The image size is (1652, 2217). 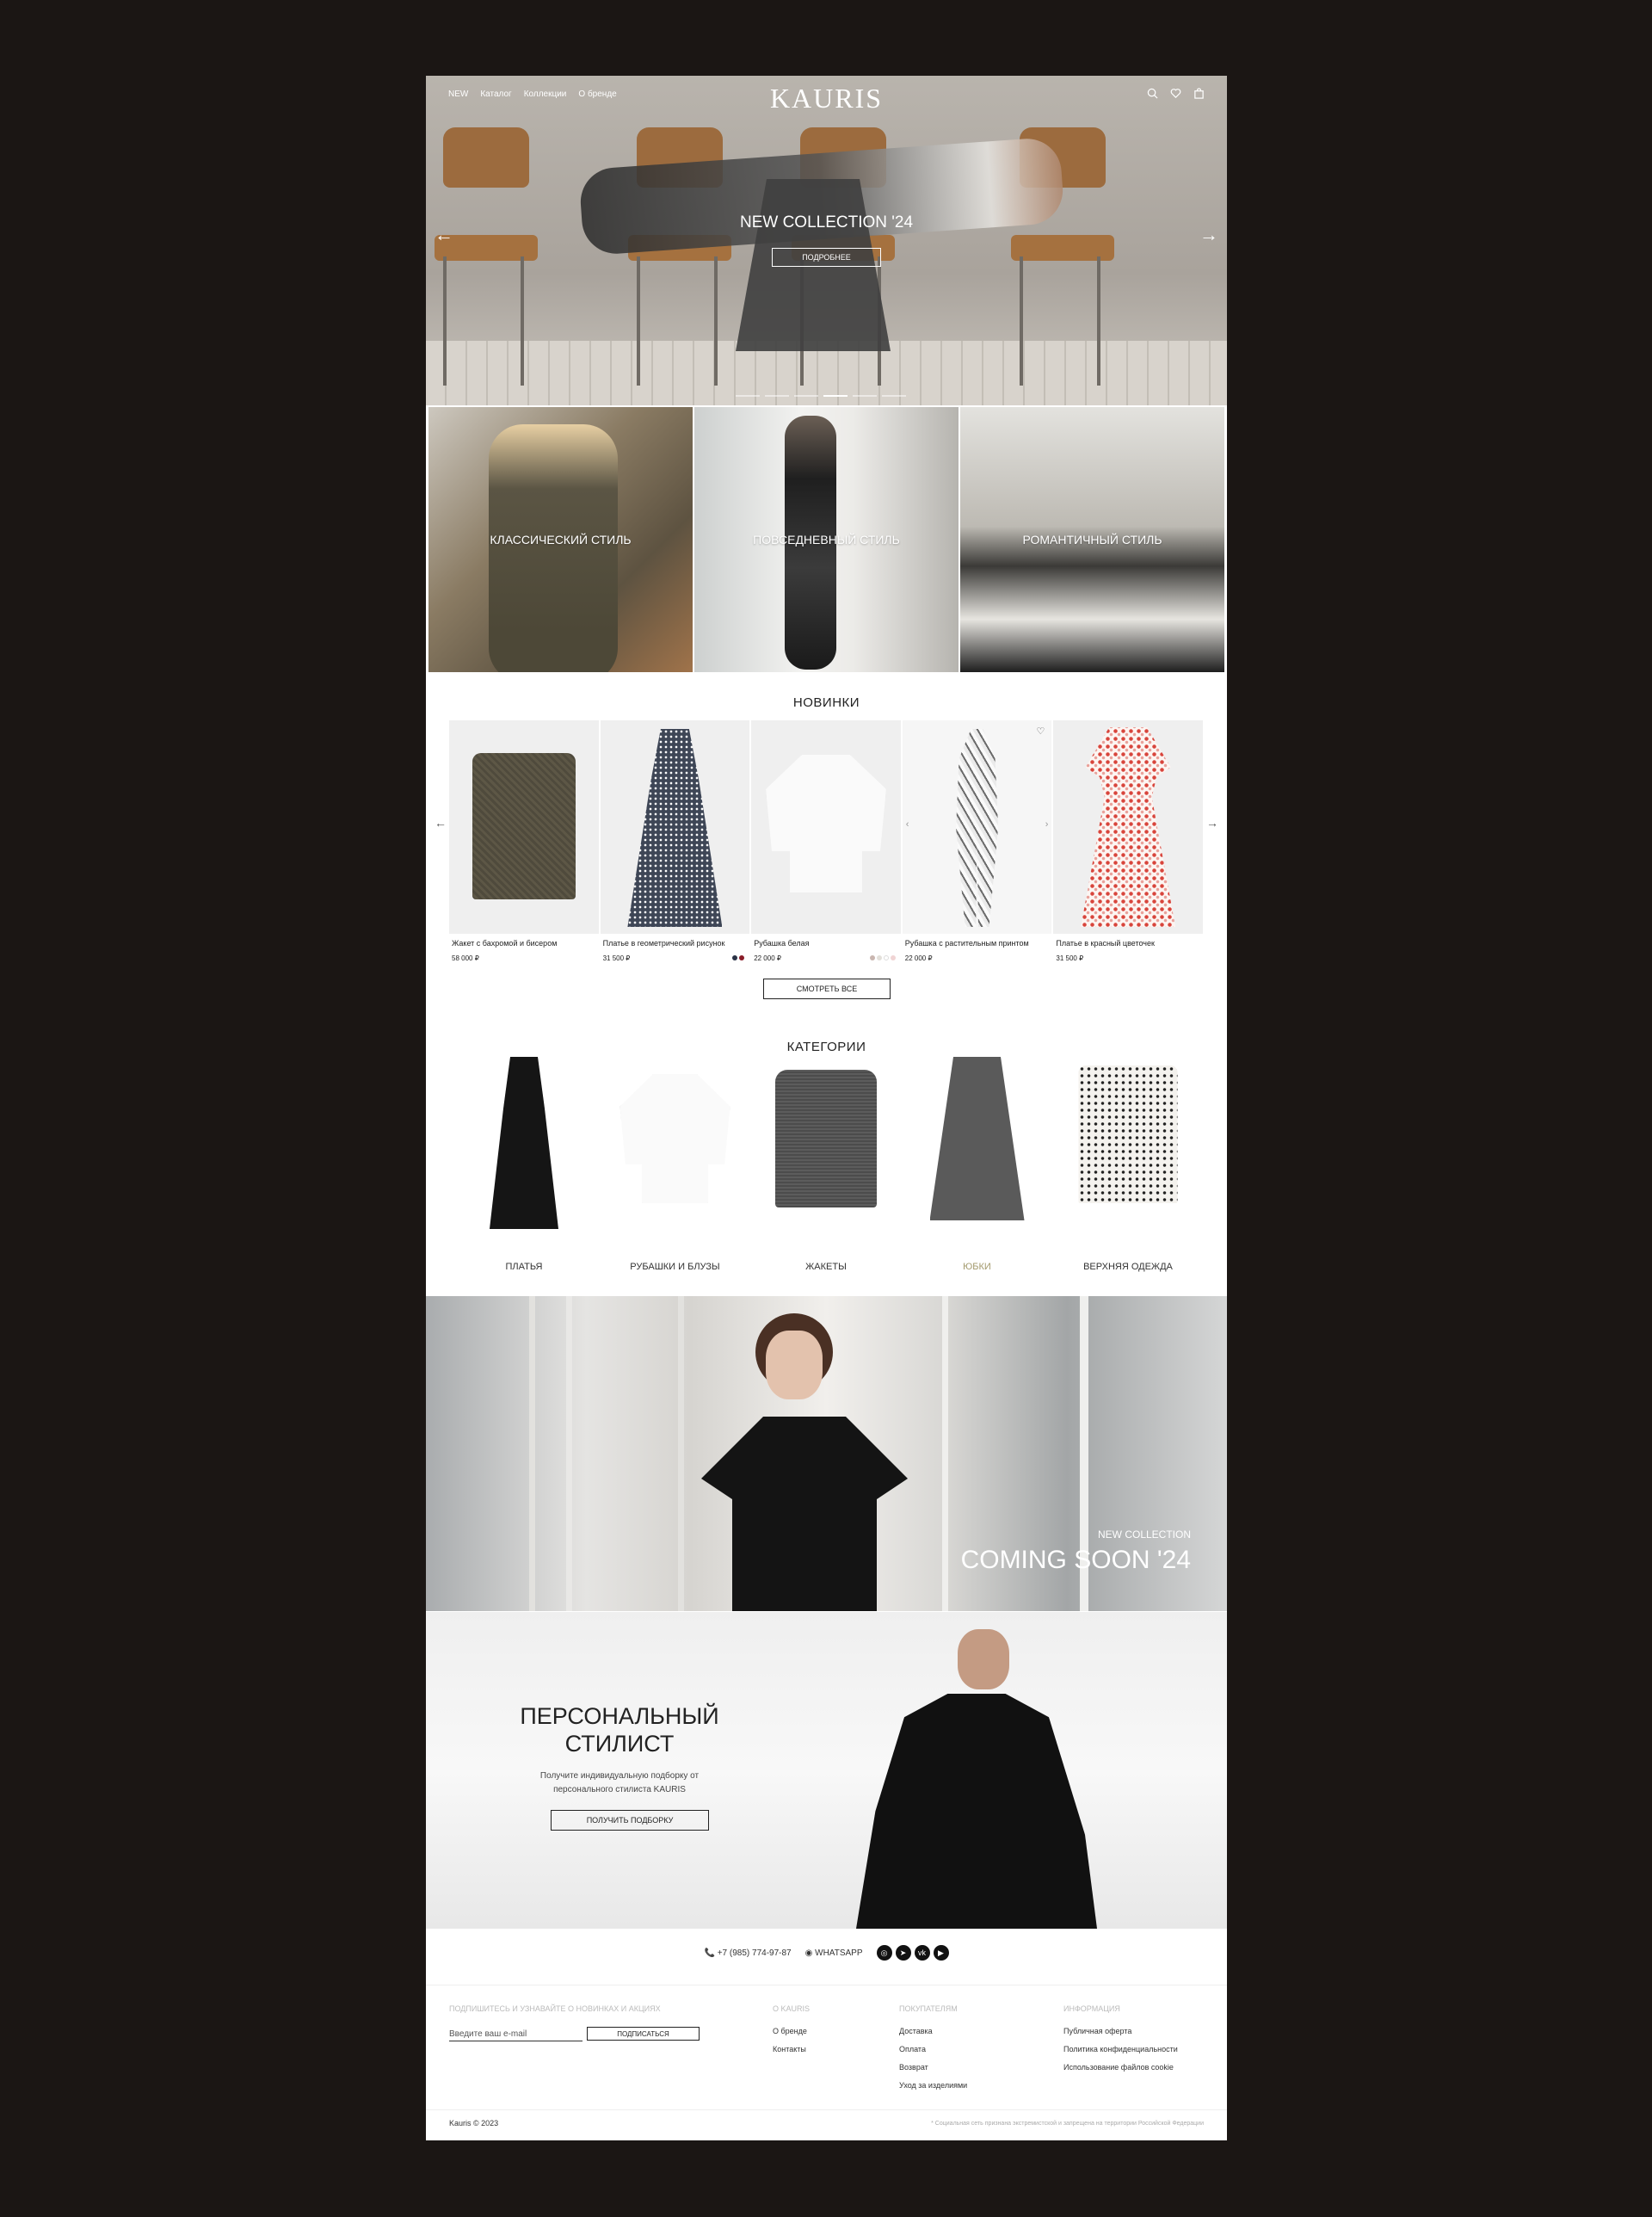 I want to click on category-label: РУБАШКИ И БЛУЗЫ, so click(x=675, y=1267).